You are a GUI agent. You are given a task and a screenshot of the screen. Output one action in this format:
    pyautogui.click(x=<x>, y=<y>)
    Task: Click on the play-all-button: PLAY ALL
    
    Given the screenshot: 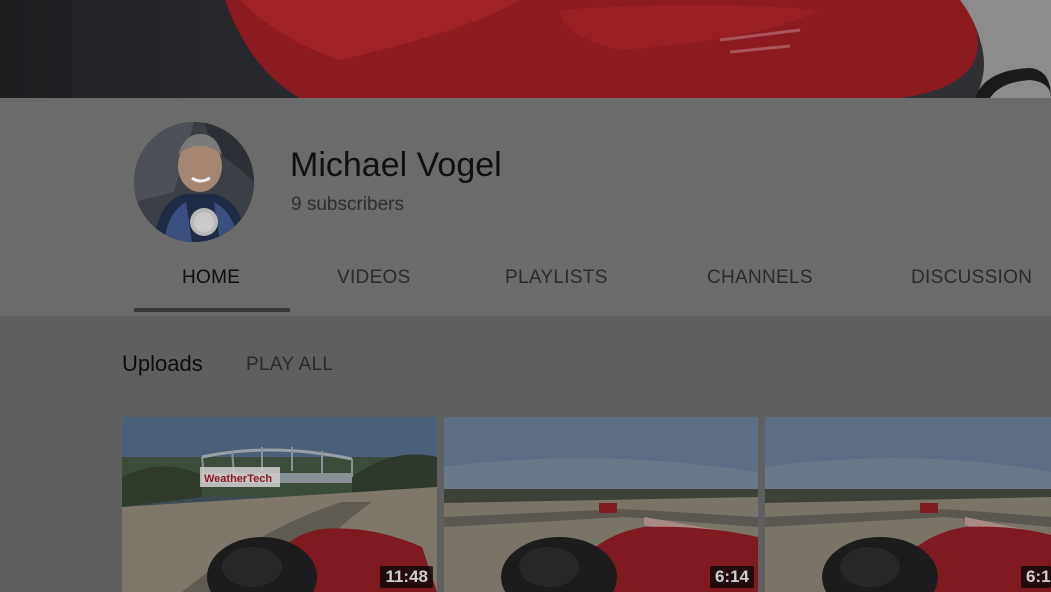 What is the action you would take?
    pyautogui.click(x=289, y=365)
    